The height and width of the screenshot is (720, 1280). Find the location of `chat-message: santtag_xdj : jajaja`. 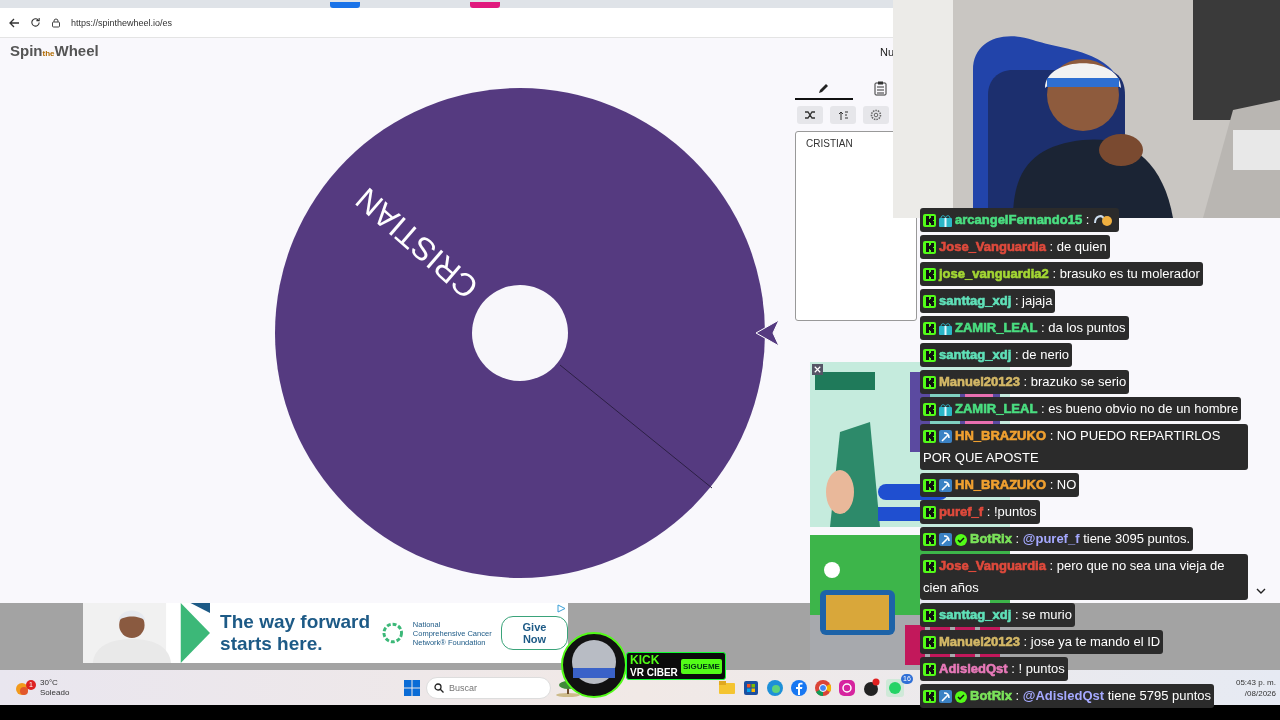

chat-message: santtag_xdj : jajaja is located at coordinates (988, 301).